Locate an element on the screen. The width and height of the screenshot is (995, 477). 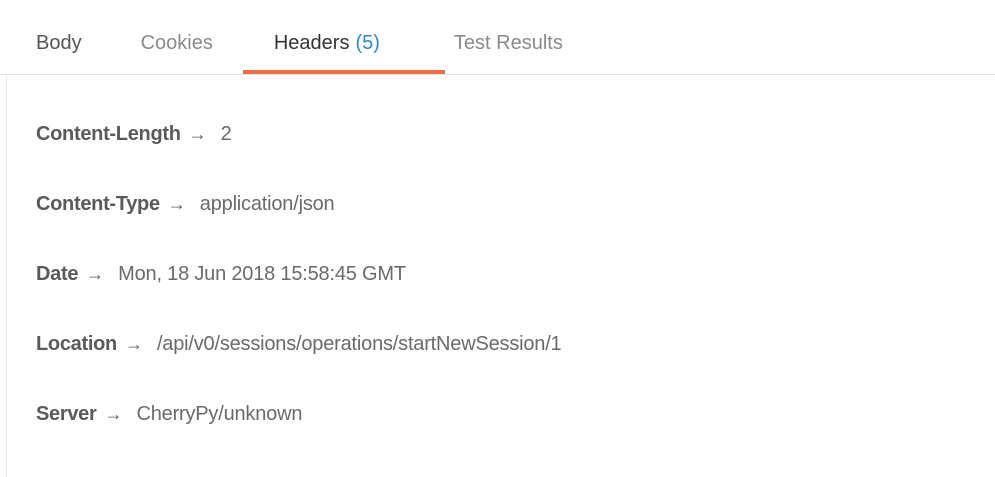
header-value: 2 is located at coordinates (226, 133).